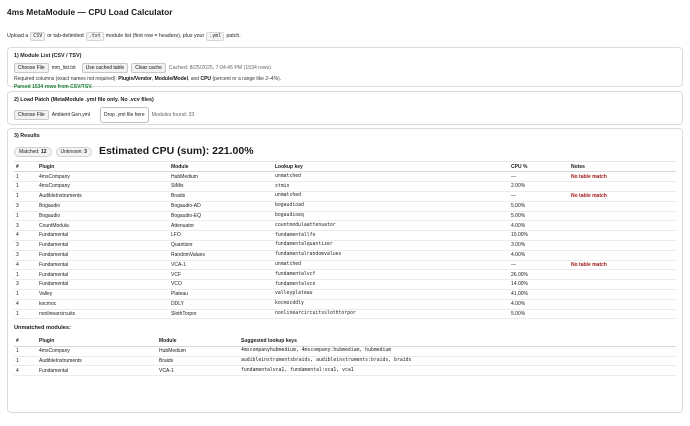  I want to click on choose-module-list-file-button: Choose File, so click(31, 68).